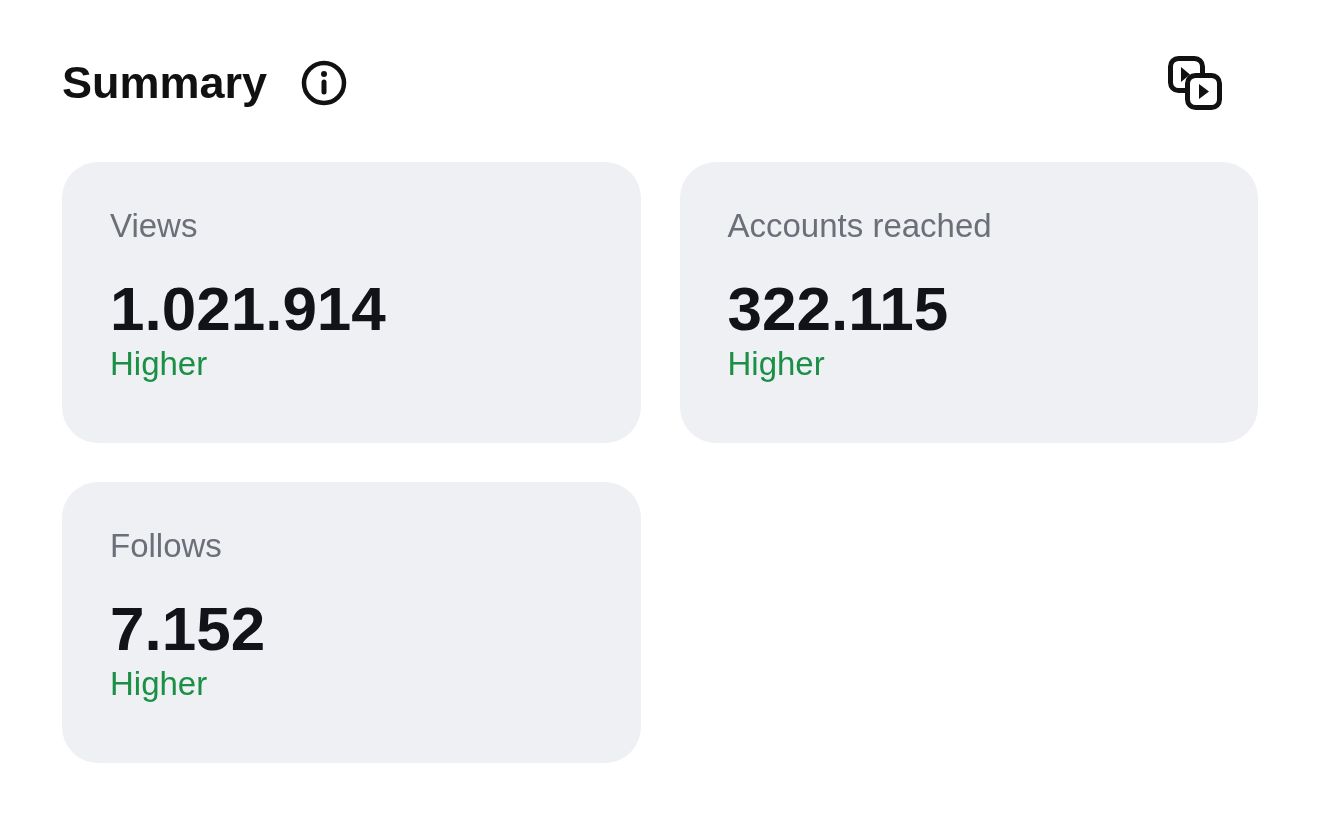 The image size is (1320, 820). Describe the element at coordinates (859, 226) in the screenshot. I see `metric-label: Accounts reached` at that location.